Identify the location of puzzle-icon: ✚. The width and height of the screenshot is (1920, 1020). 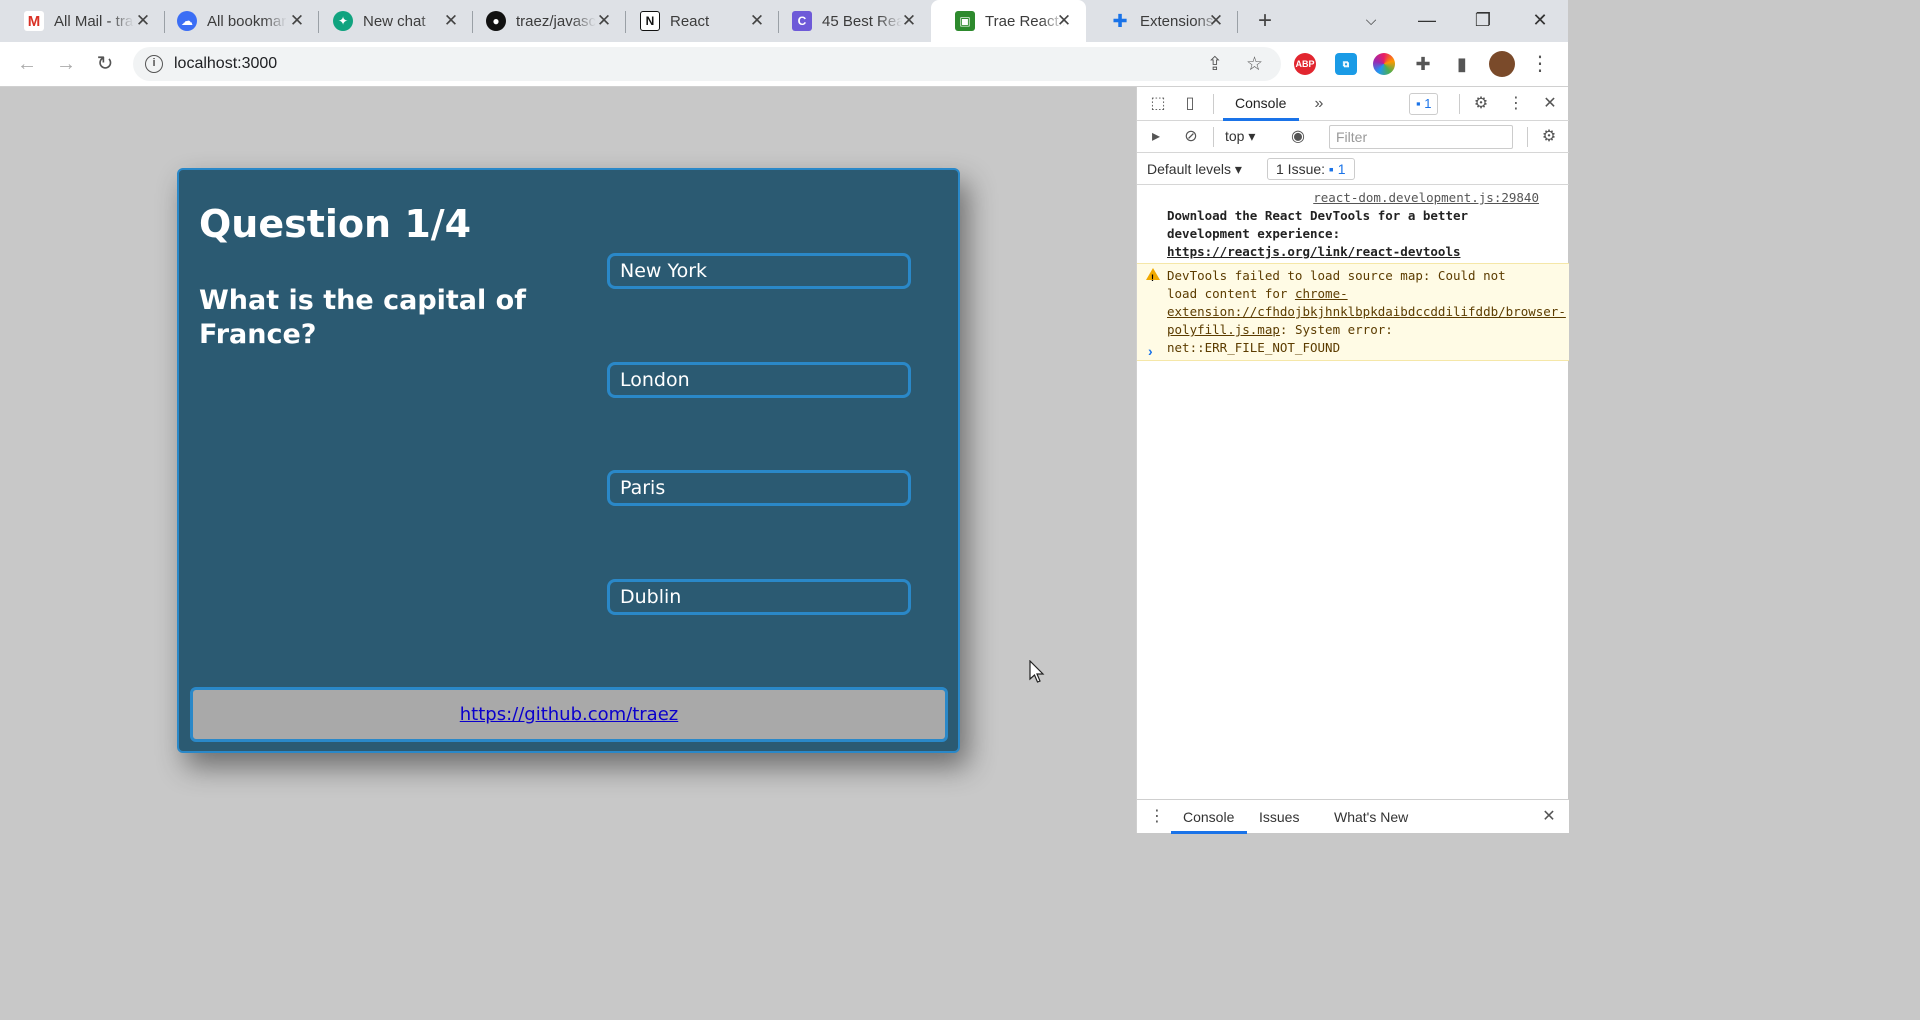
(1120, 20).